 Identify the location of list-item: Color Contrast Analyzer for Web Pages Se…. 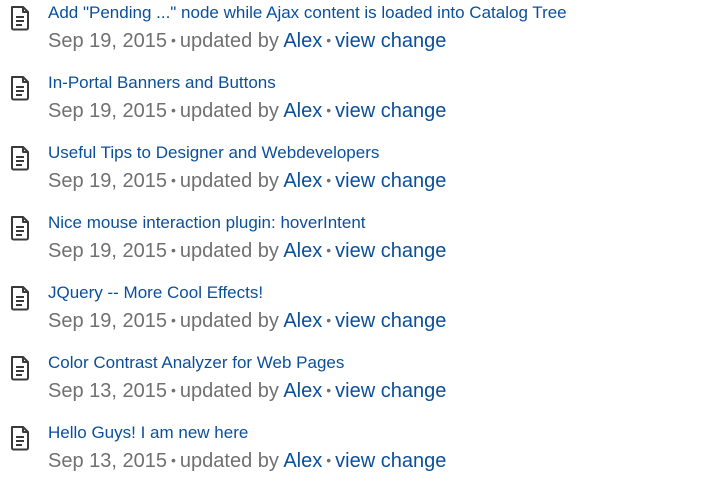
(352, 385).